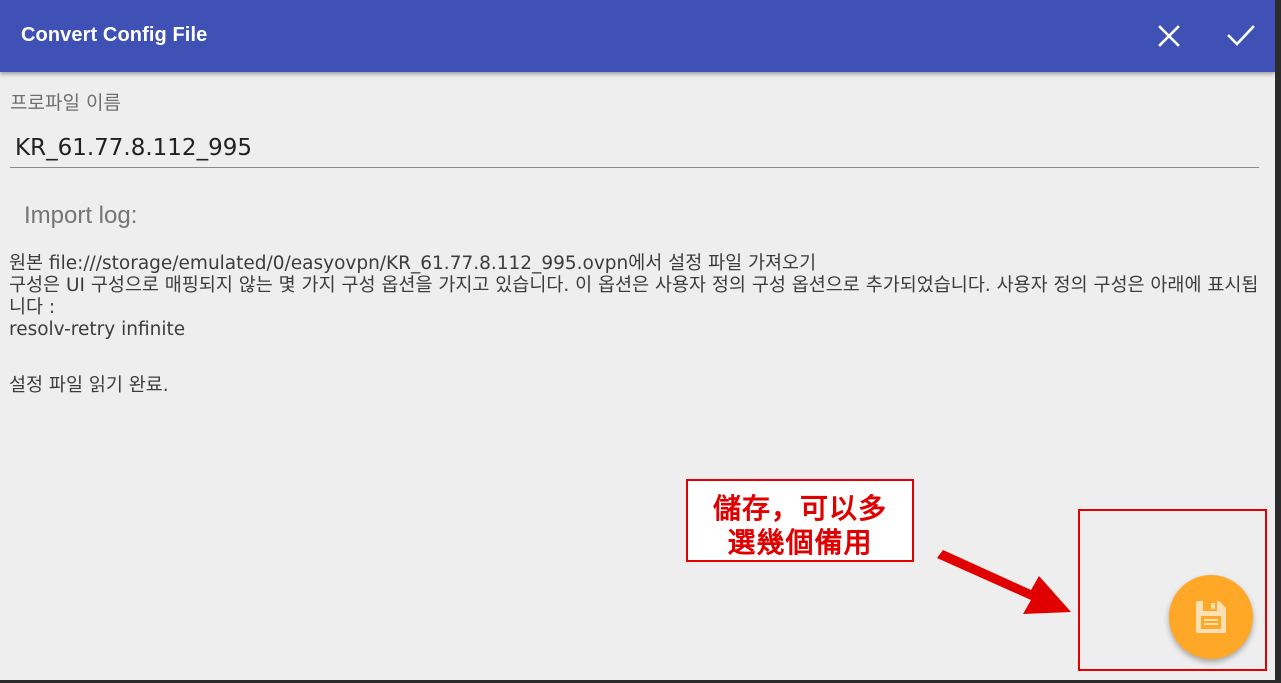  I want to click on save-button, so click(1211, 617).